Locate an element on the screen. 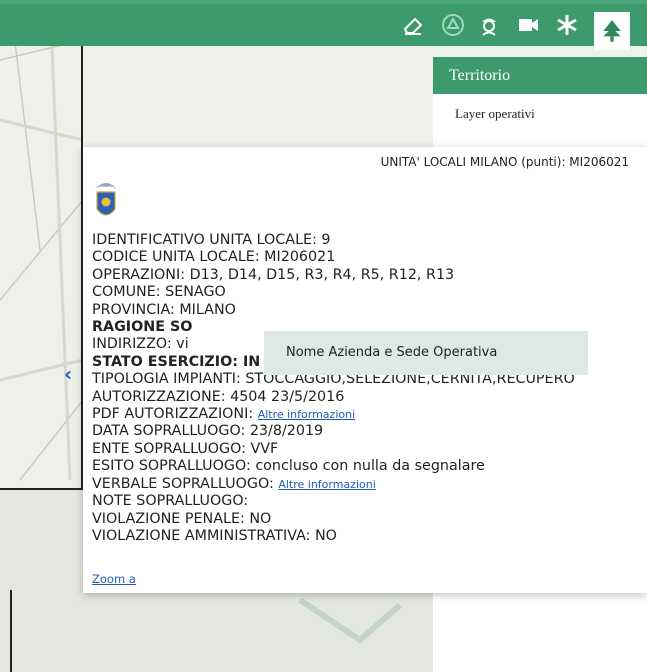 The image size is (647, 672). popup-attribute-line: CODICE UNITA LOCALE: MI206021 is located at coordinates (369, 257).